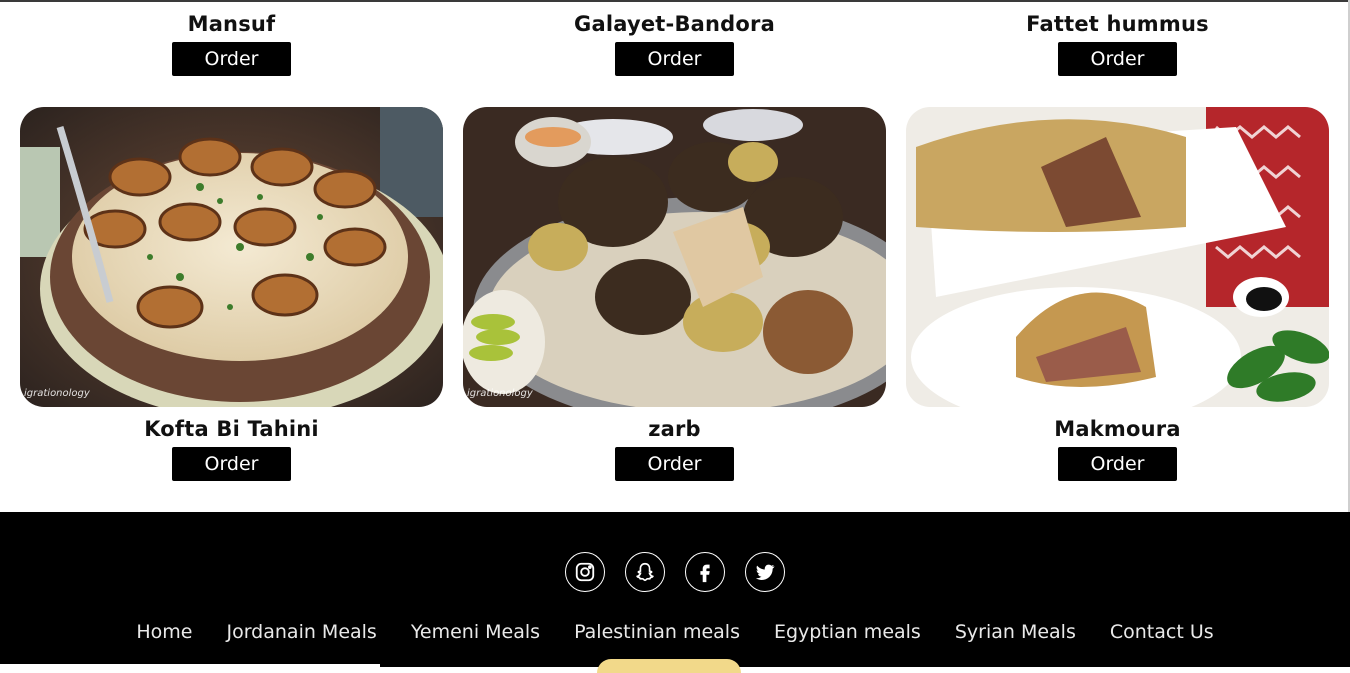 The height and width of the screenshot is (673, 1350). I want to click on nav-link-yemeni-meals: Yemeni Meals, so click(475, 632).